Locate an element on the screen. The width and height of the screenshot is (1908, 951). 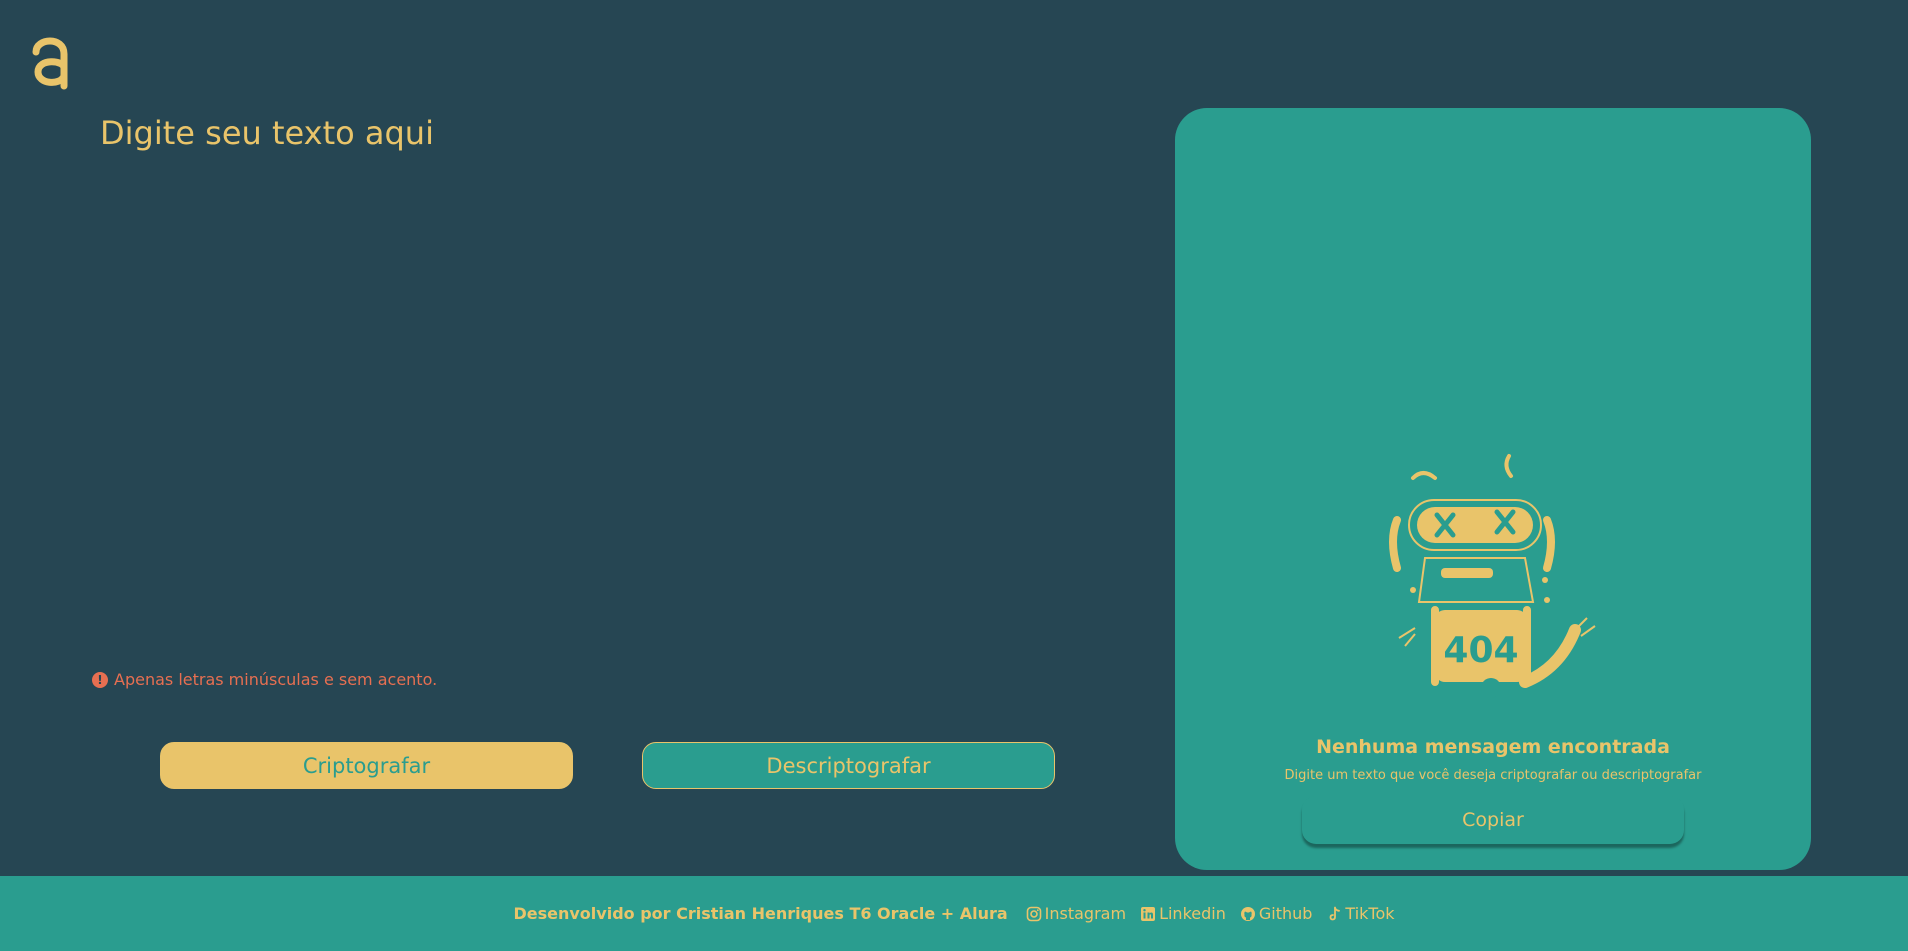
footer-link-label: TikTok is located at coordinates (1370, 913).